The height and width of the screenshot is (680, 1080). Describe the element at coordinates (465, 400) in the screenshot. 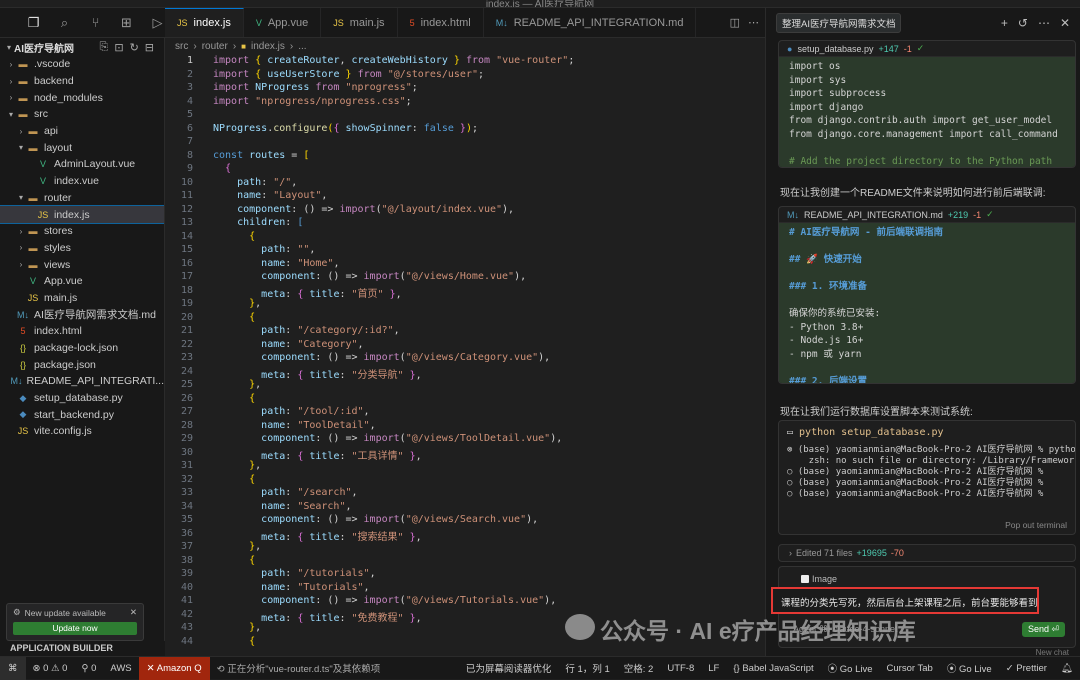

I see `code-line: 26 {` at that location.